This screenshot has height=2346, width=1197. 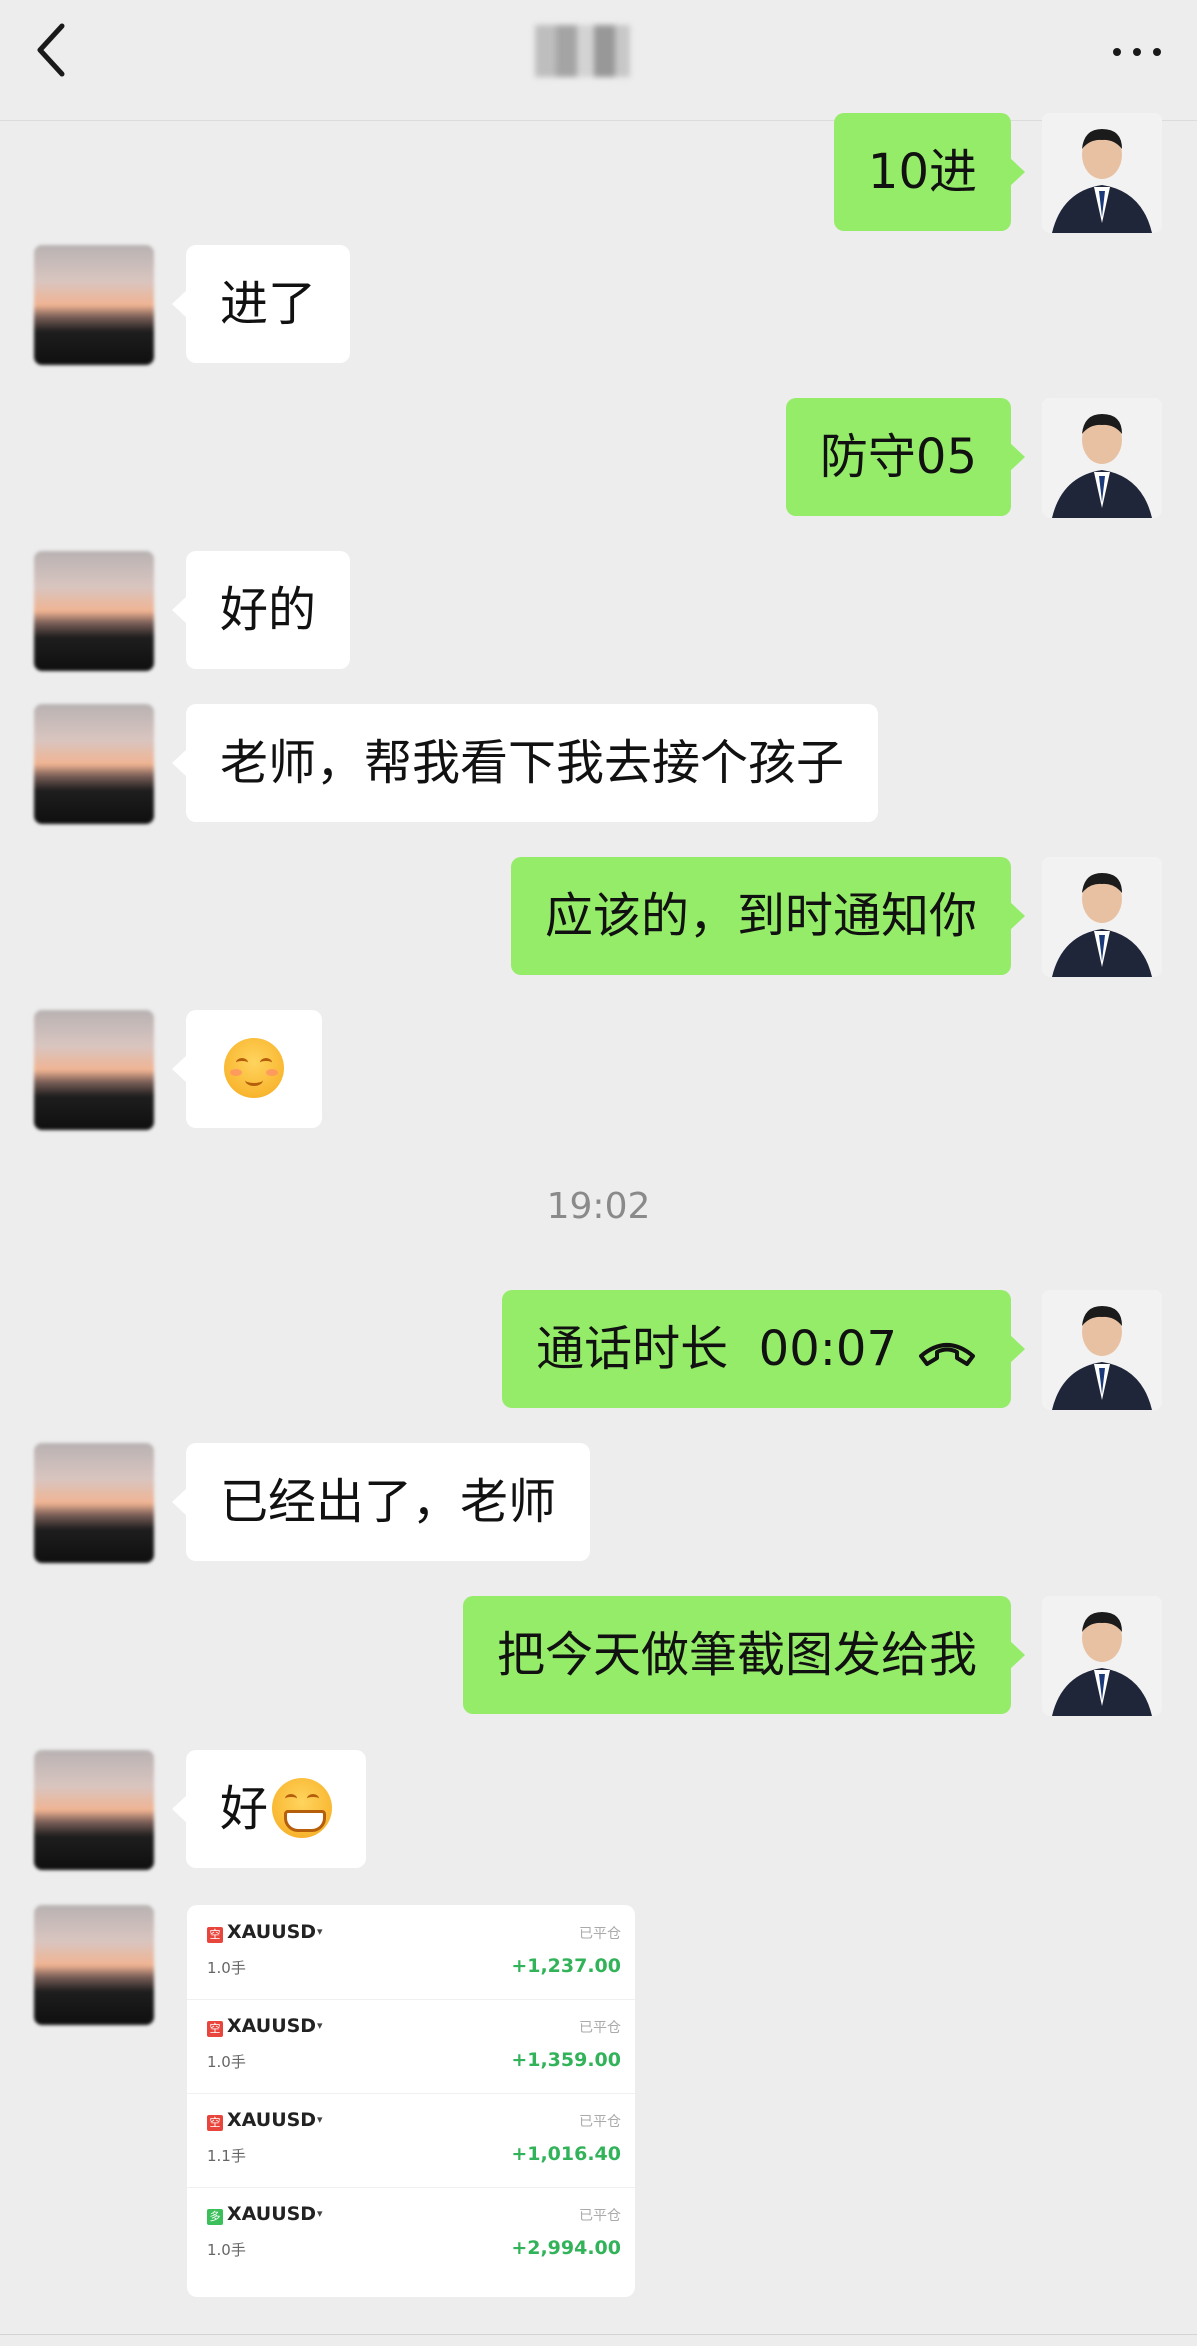 What do you see at coordinates (929, 172) in the screenshot?
I see `message-bubble: 10进` at bounding box center [929, 172].